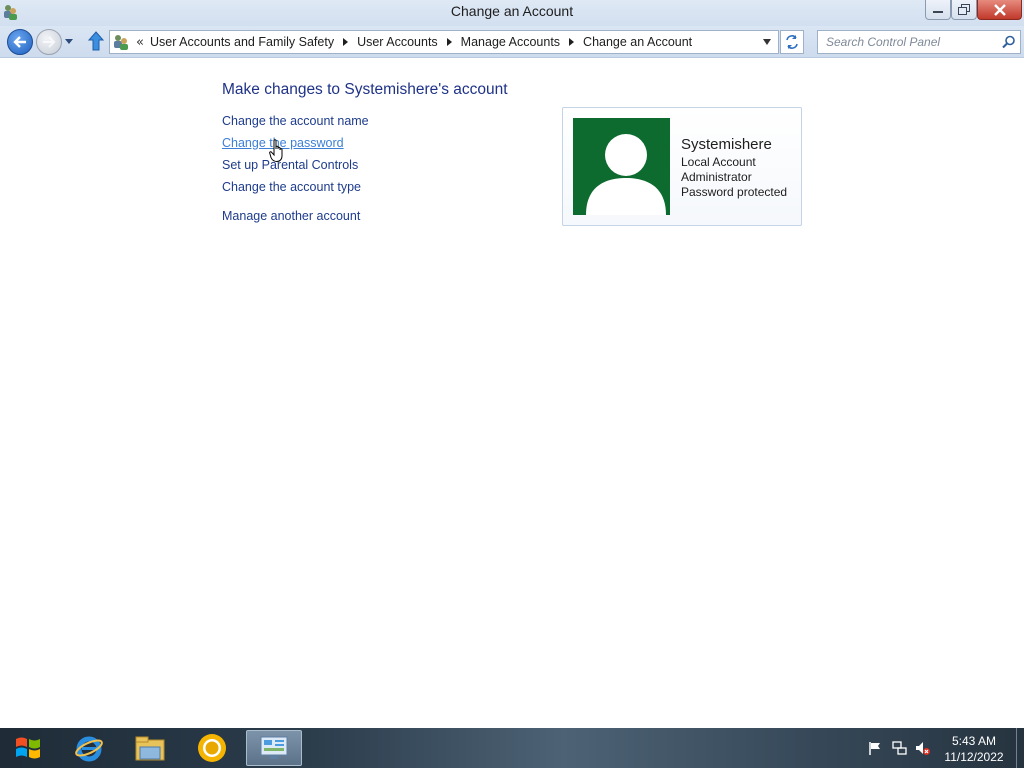 This screenshot has width=1024, height=768. What do you see at coordinates (397, 42) in the screenshot?
I see `breadcrumb-user-accounts: User Accounts` at bounding box center [397, 42].